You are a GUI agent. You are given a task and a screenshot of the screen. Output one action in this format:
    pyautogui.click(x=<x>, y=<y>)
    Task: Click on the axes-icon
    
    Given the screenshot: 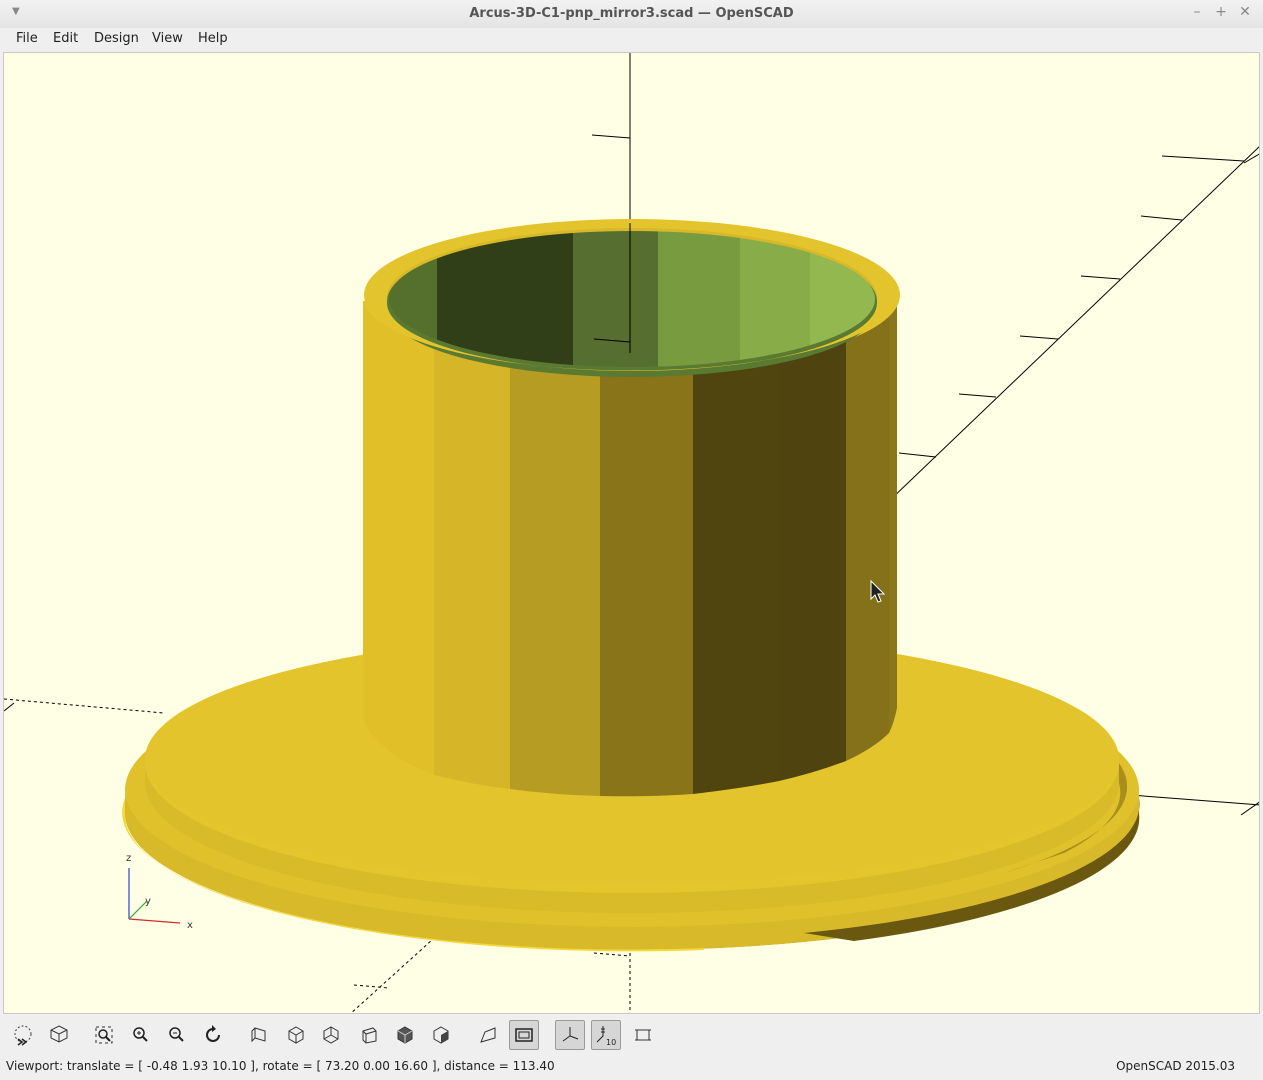 What is the action you would take?
    pyautogui.click(x=570, y=1034)
    